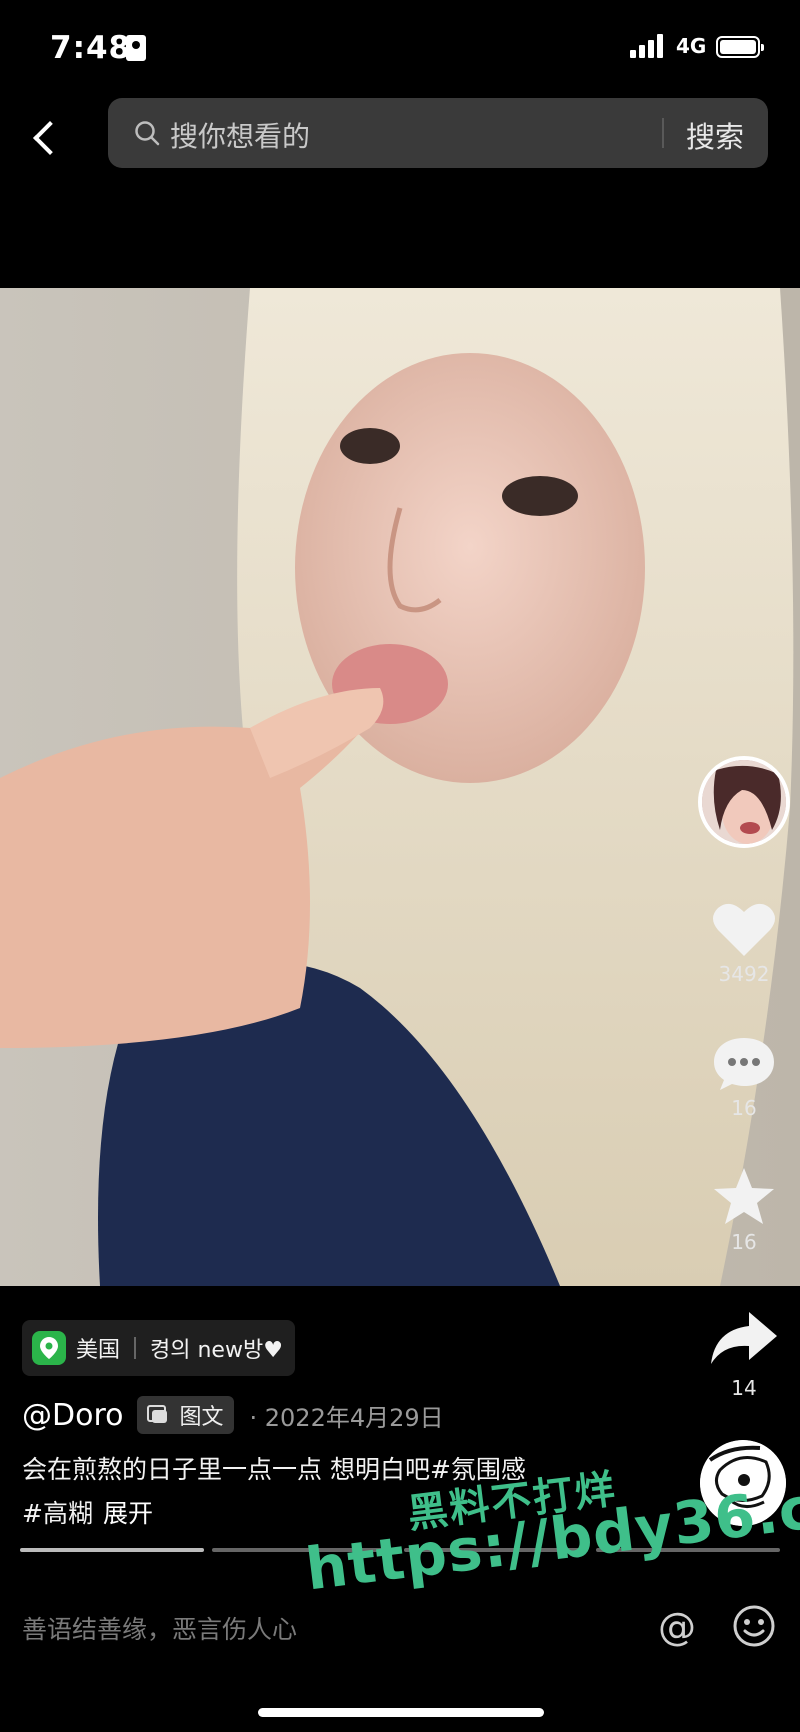  I want to click on search-bar: 搜你想看的 搜索, so click(438, 133).